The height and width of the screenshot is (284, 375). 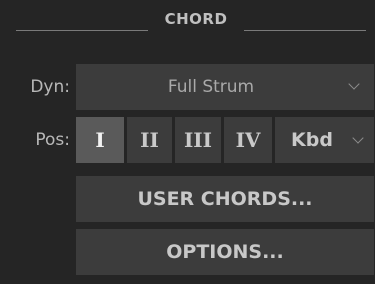 What do you see at coordinates (82, 30) in the screenshot?
I see `header-divider-left` at bounding box center [82, 30].